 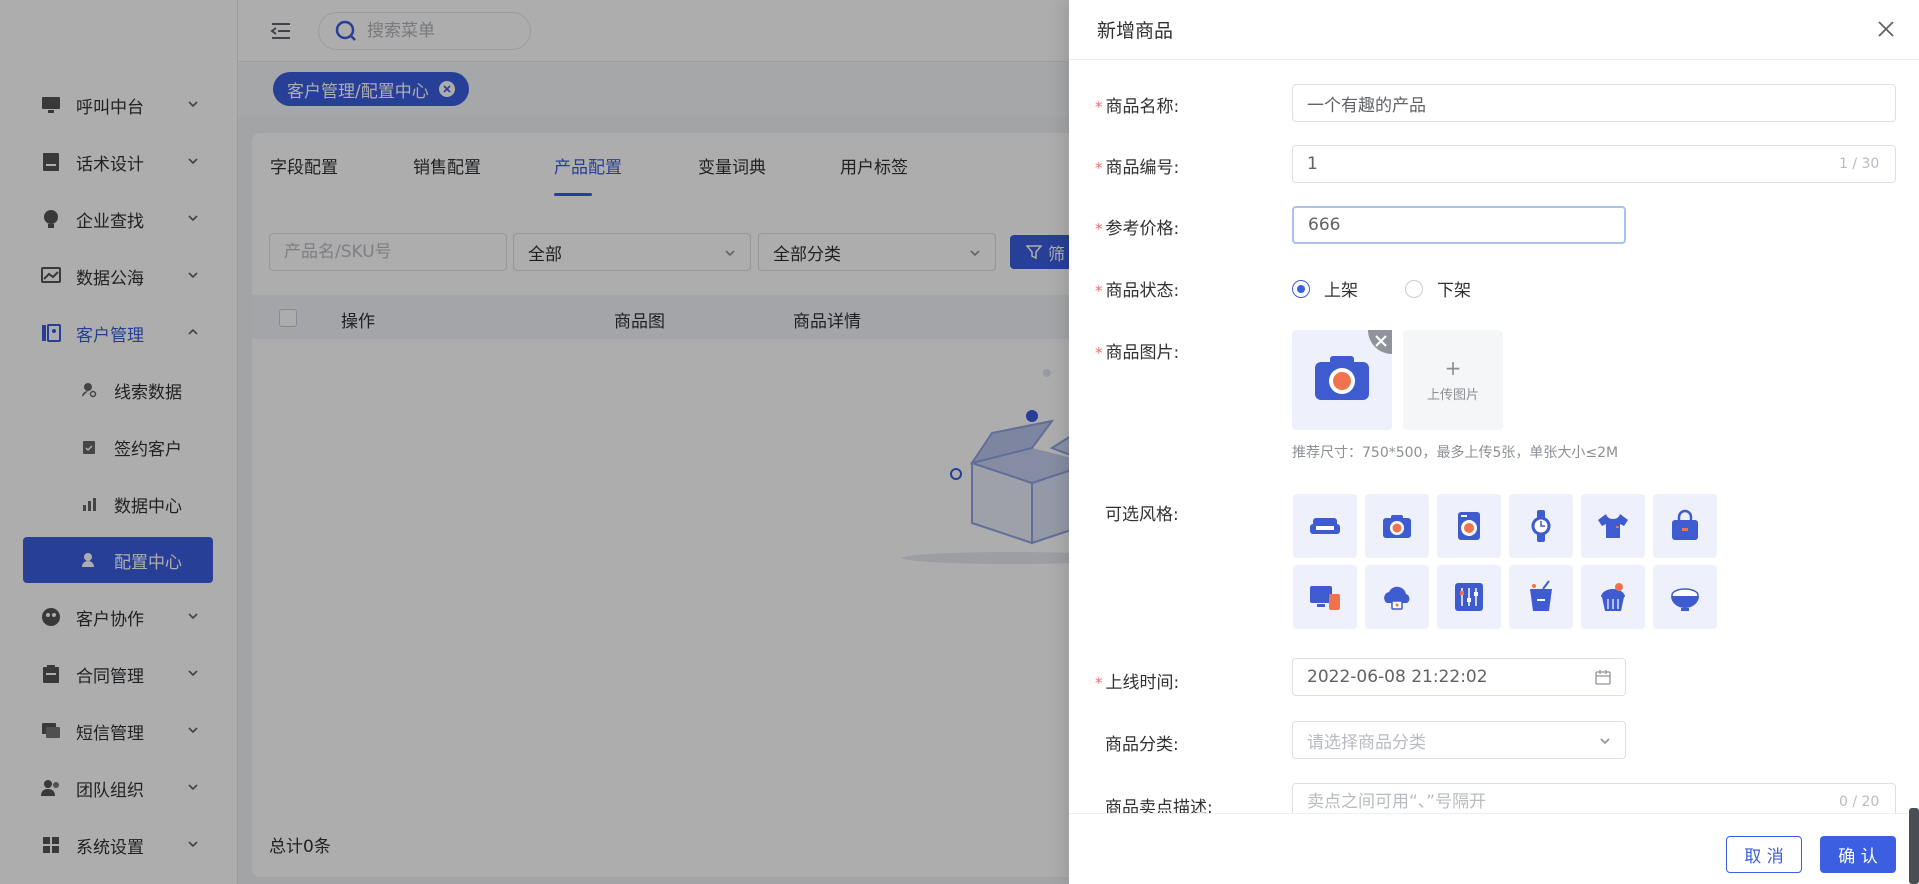 What do you see at coordinates (1858, 854) in the screenshot?
I see `confirm-button: 确 认` at bounding box center [1858, 854].